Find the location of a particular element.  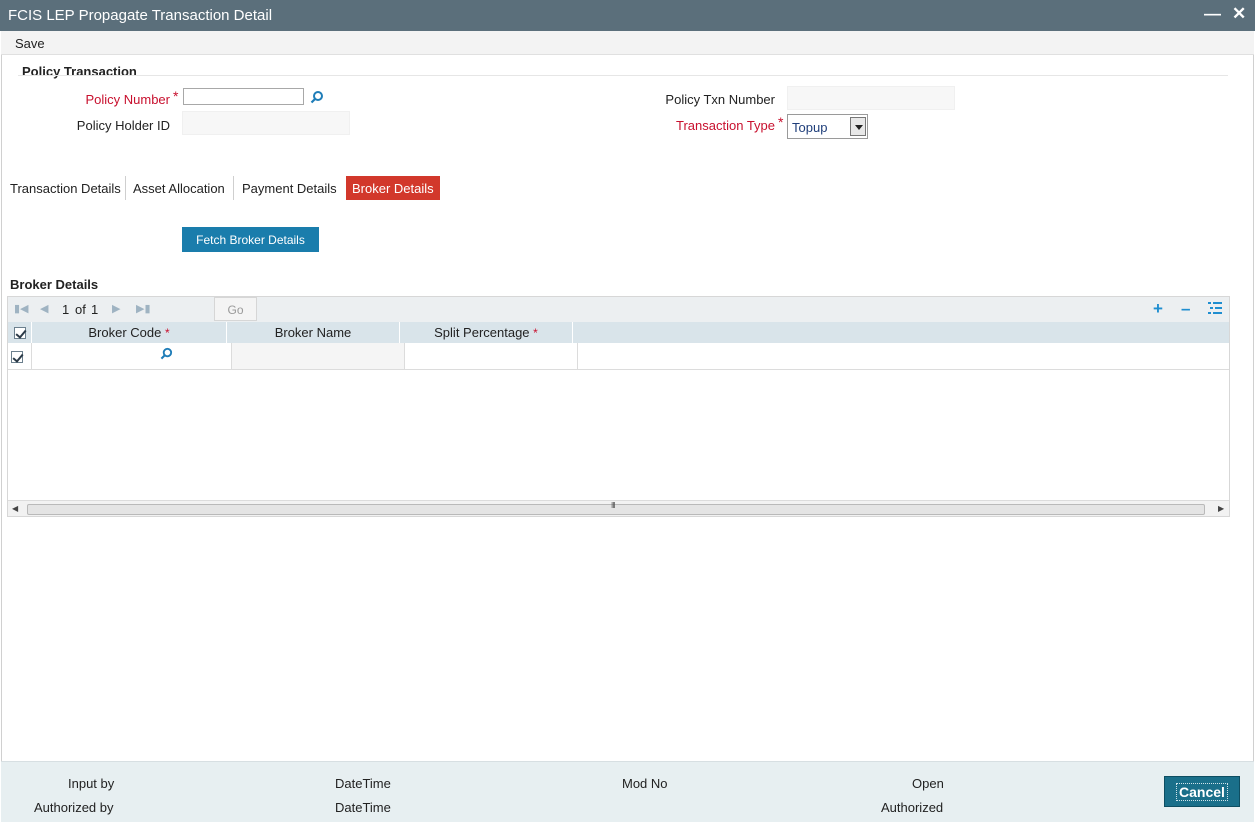

column-settings-icon is located at coordinates (1215, 310).